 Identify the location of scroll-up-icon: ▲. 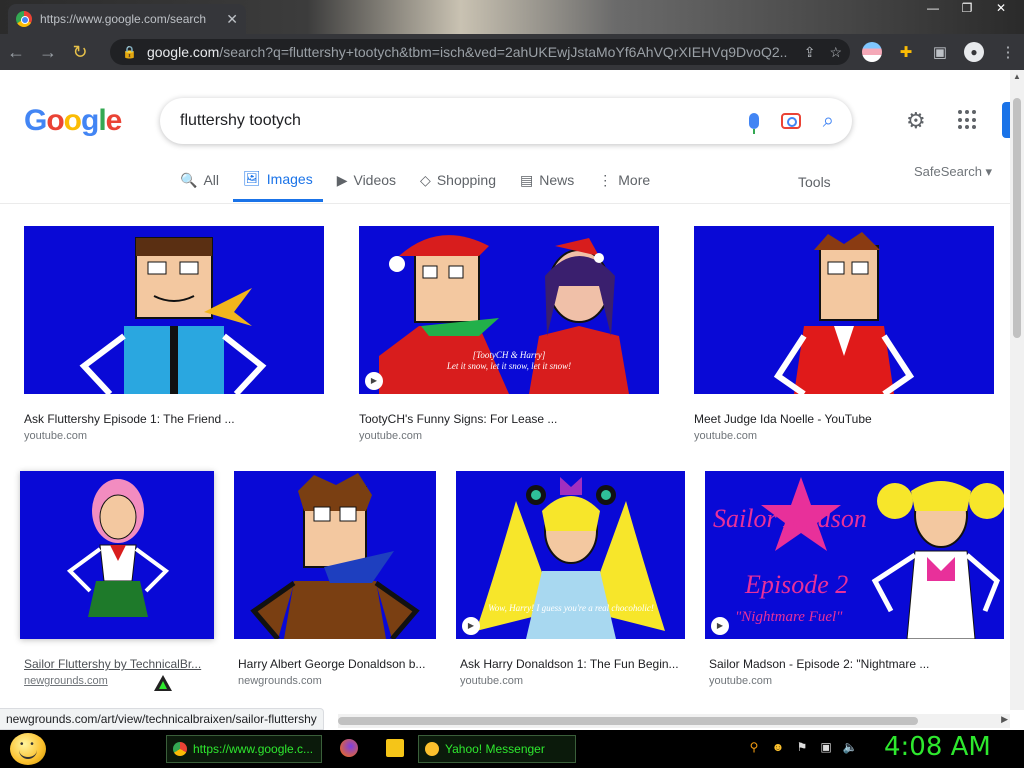
(1017, 76).